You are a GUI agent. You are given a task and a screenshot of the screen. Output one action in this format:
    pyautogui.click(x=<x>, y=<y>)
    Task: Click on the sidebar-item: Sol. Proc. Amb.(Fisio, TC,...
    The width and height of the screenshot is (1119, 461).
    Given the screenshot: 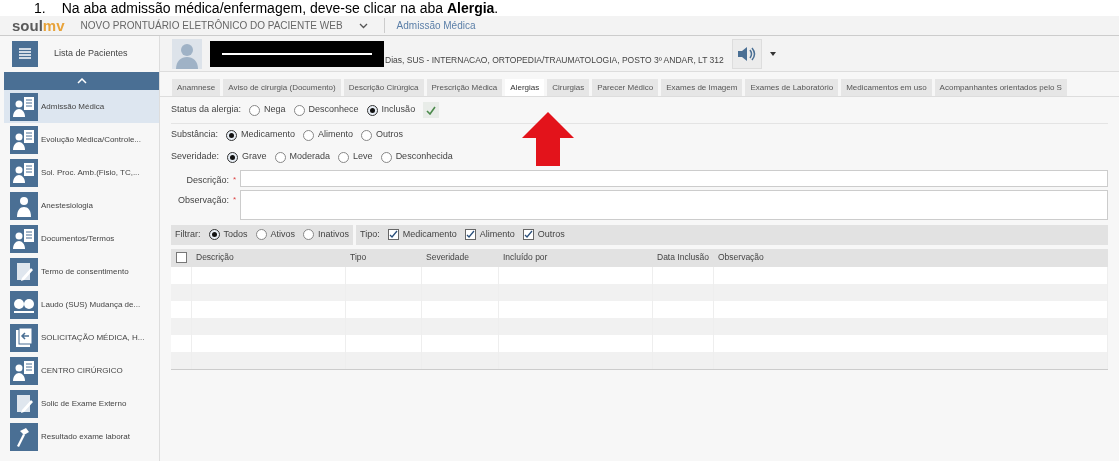 What is the action you would take?
    pyautogui.click(x=81, y=172)
    